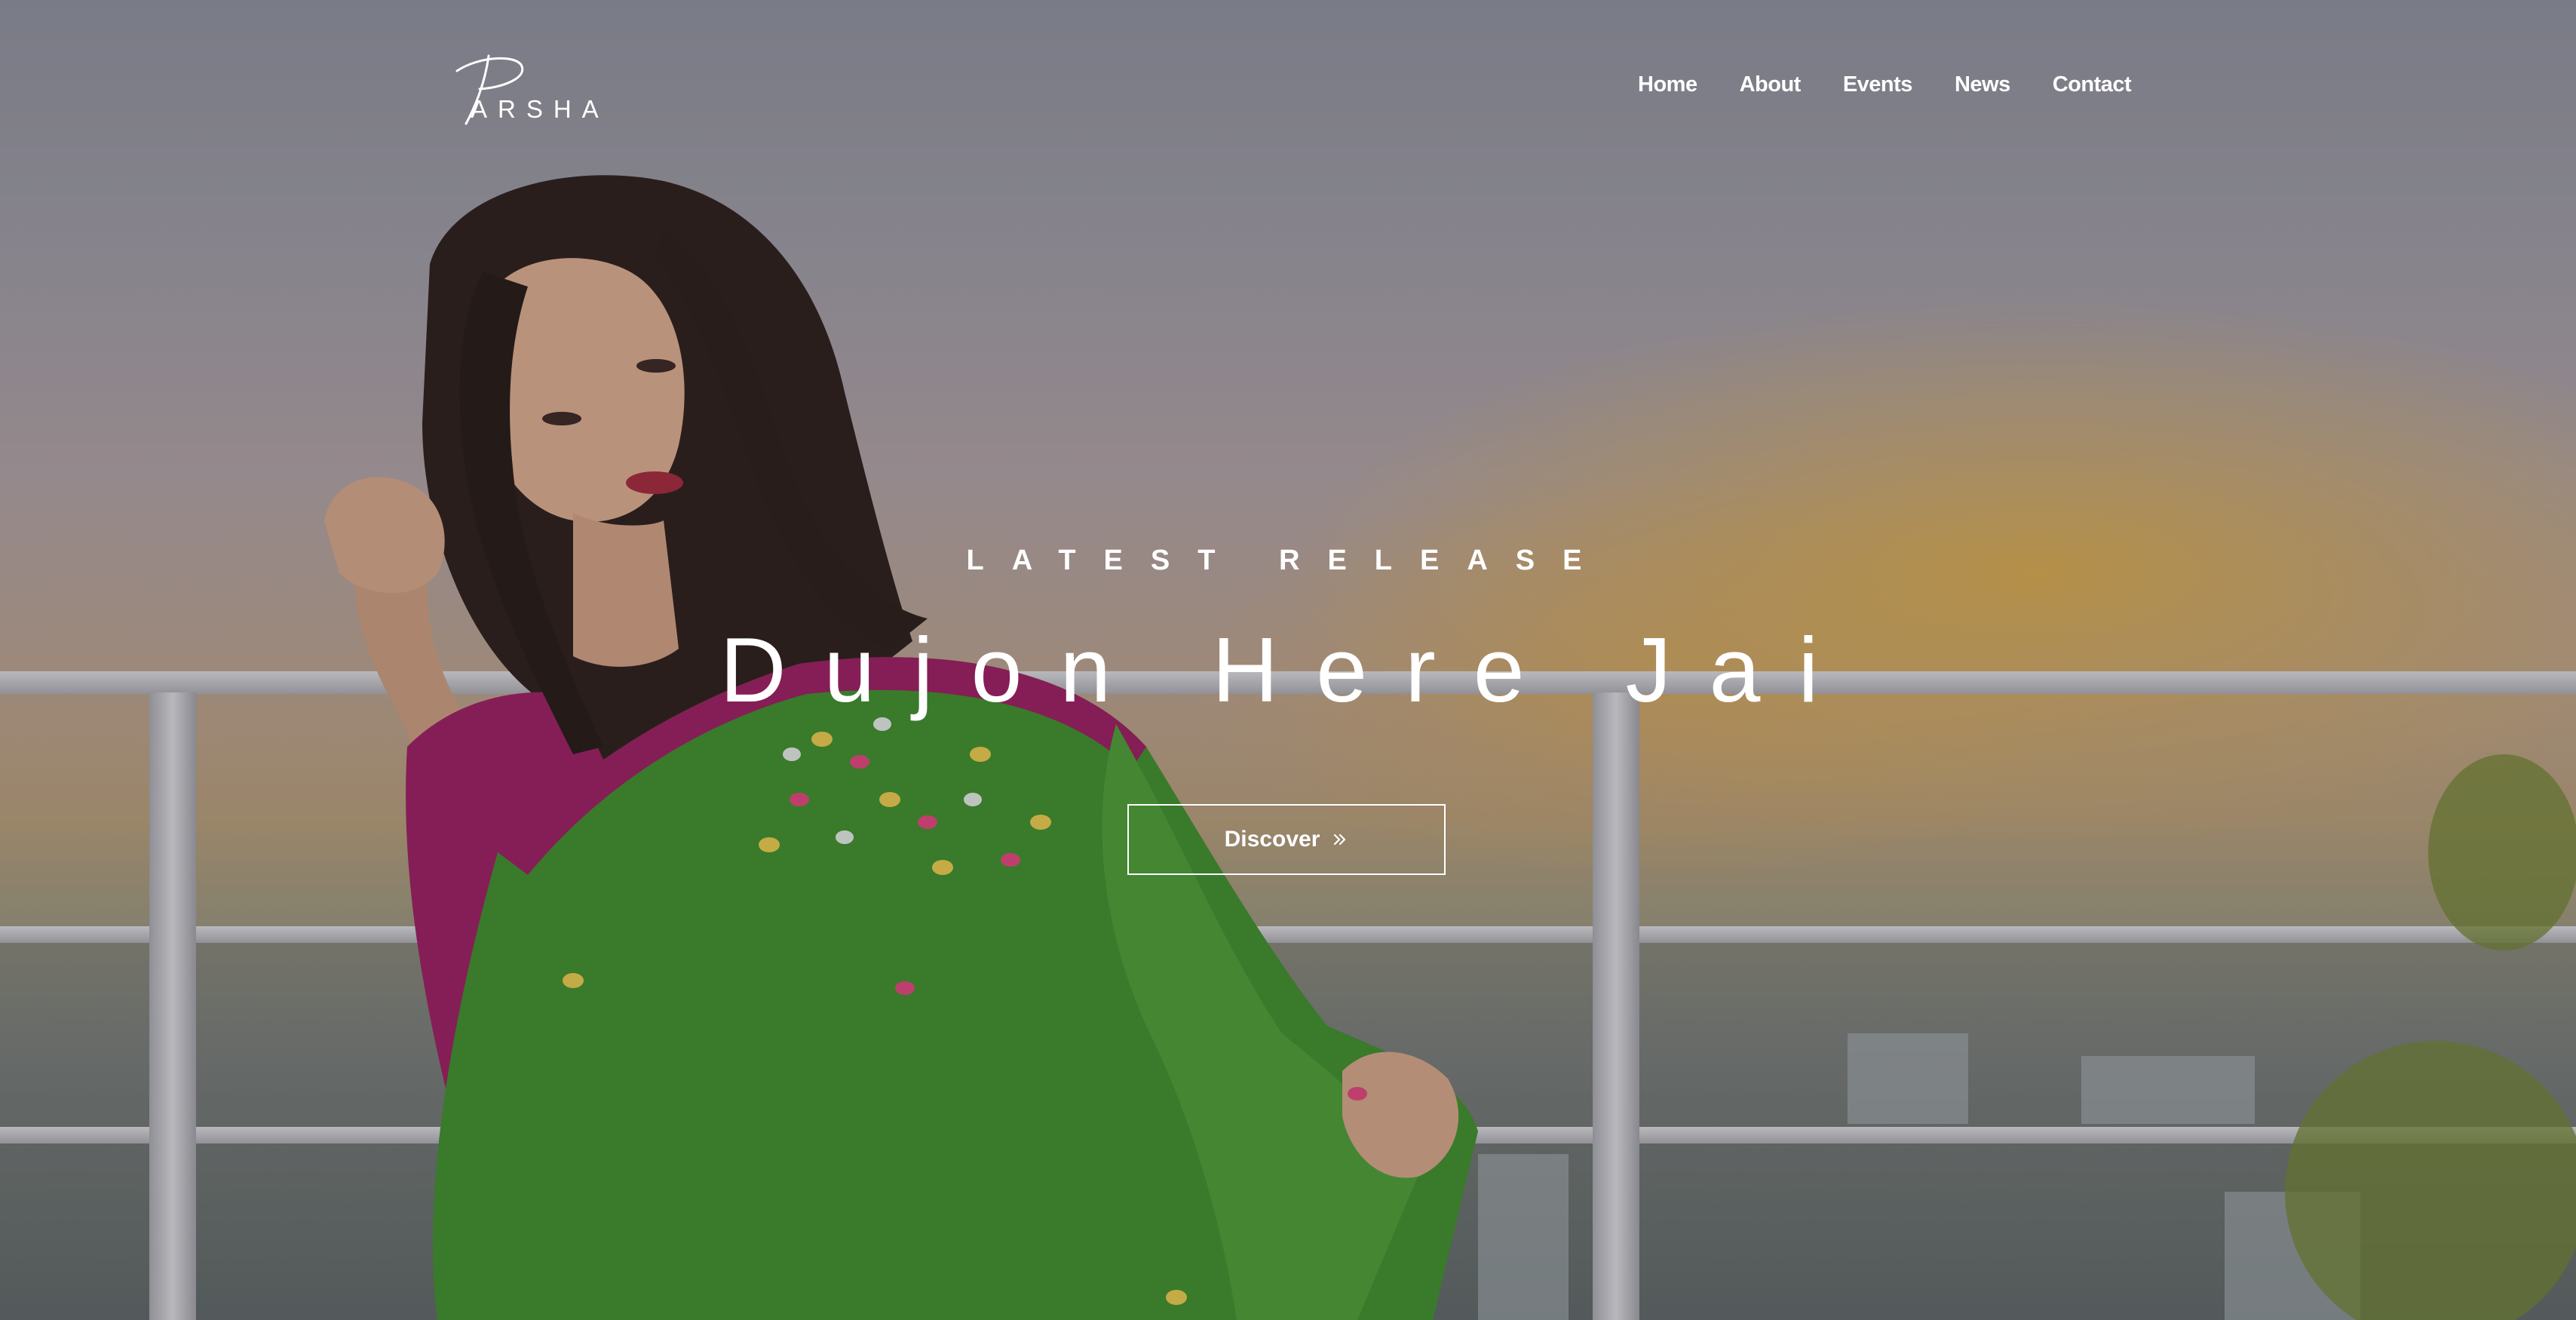 This screenshot has height=1320, width=2576. What do you see at coordinates (1771, 84) in the screenshot?
I see `nav-about: About` at bounding box center [1771, 84].